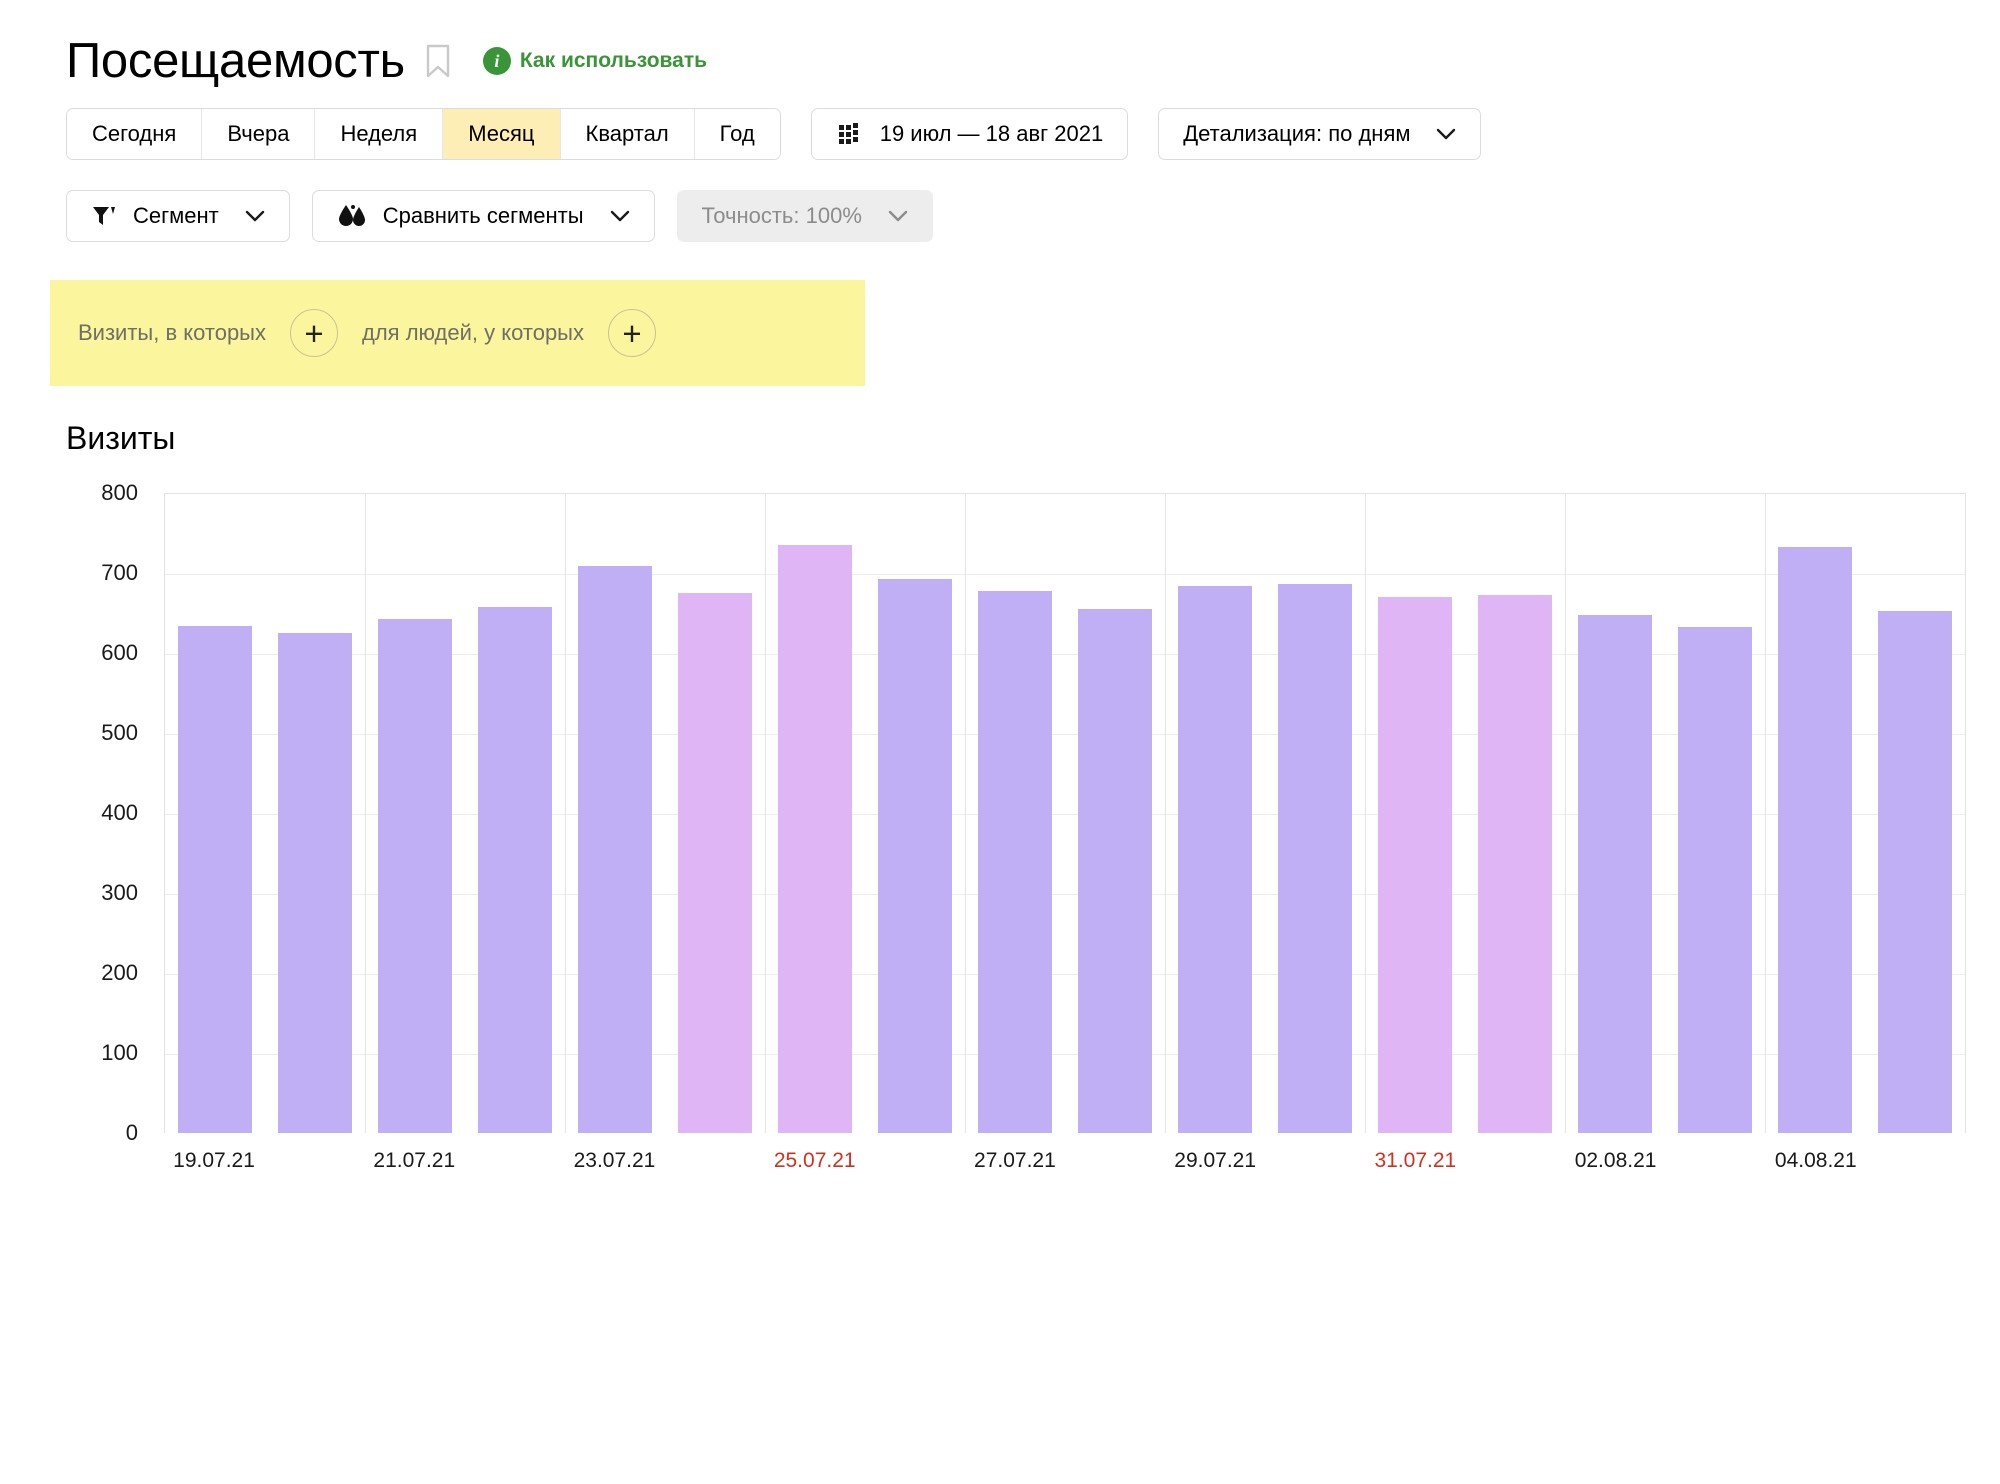  Describe the element at coordinates (119, 892) in the screenshot. I see `y-axis-tick: 300` at that location.